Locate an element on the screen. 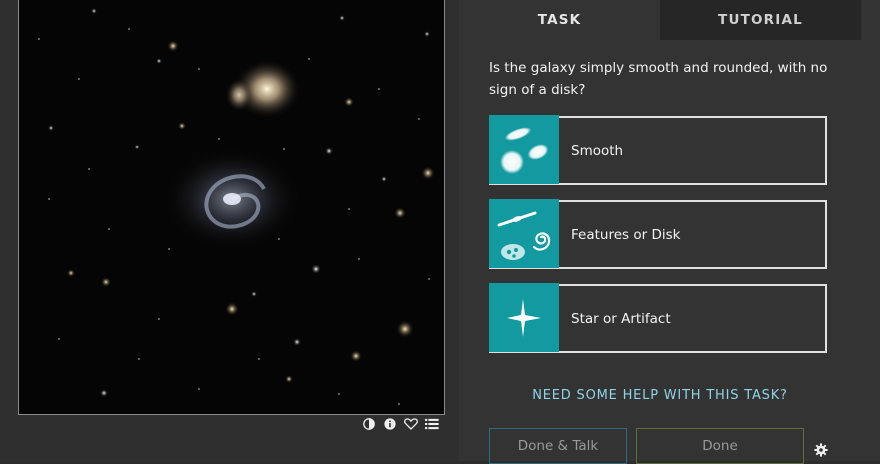 This screenshot has height=464, width=880. tab-task: TASK is located at coordinates (559, 20).